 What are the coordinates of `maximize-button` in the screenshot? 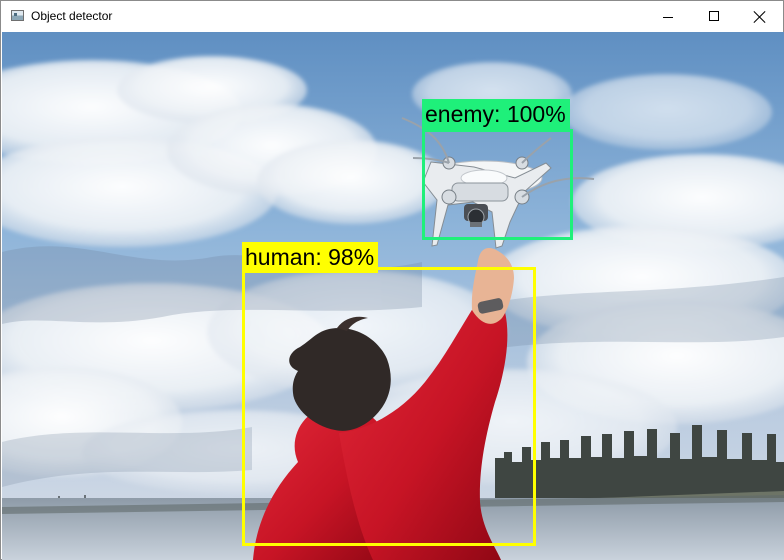 It's located at (714, 16).